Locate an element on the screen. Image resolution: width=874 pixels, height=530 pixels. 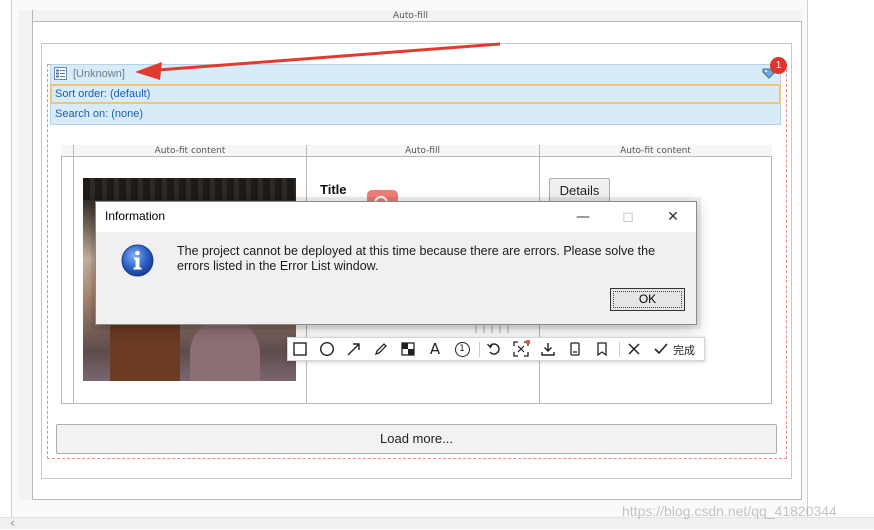
scroll-left-icon: ‹ is located at coordinates (12, 523).